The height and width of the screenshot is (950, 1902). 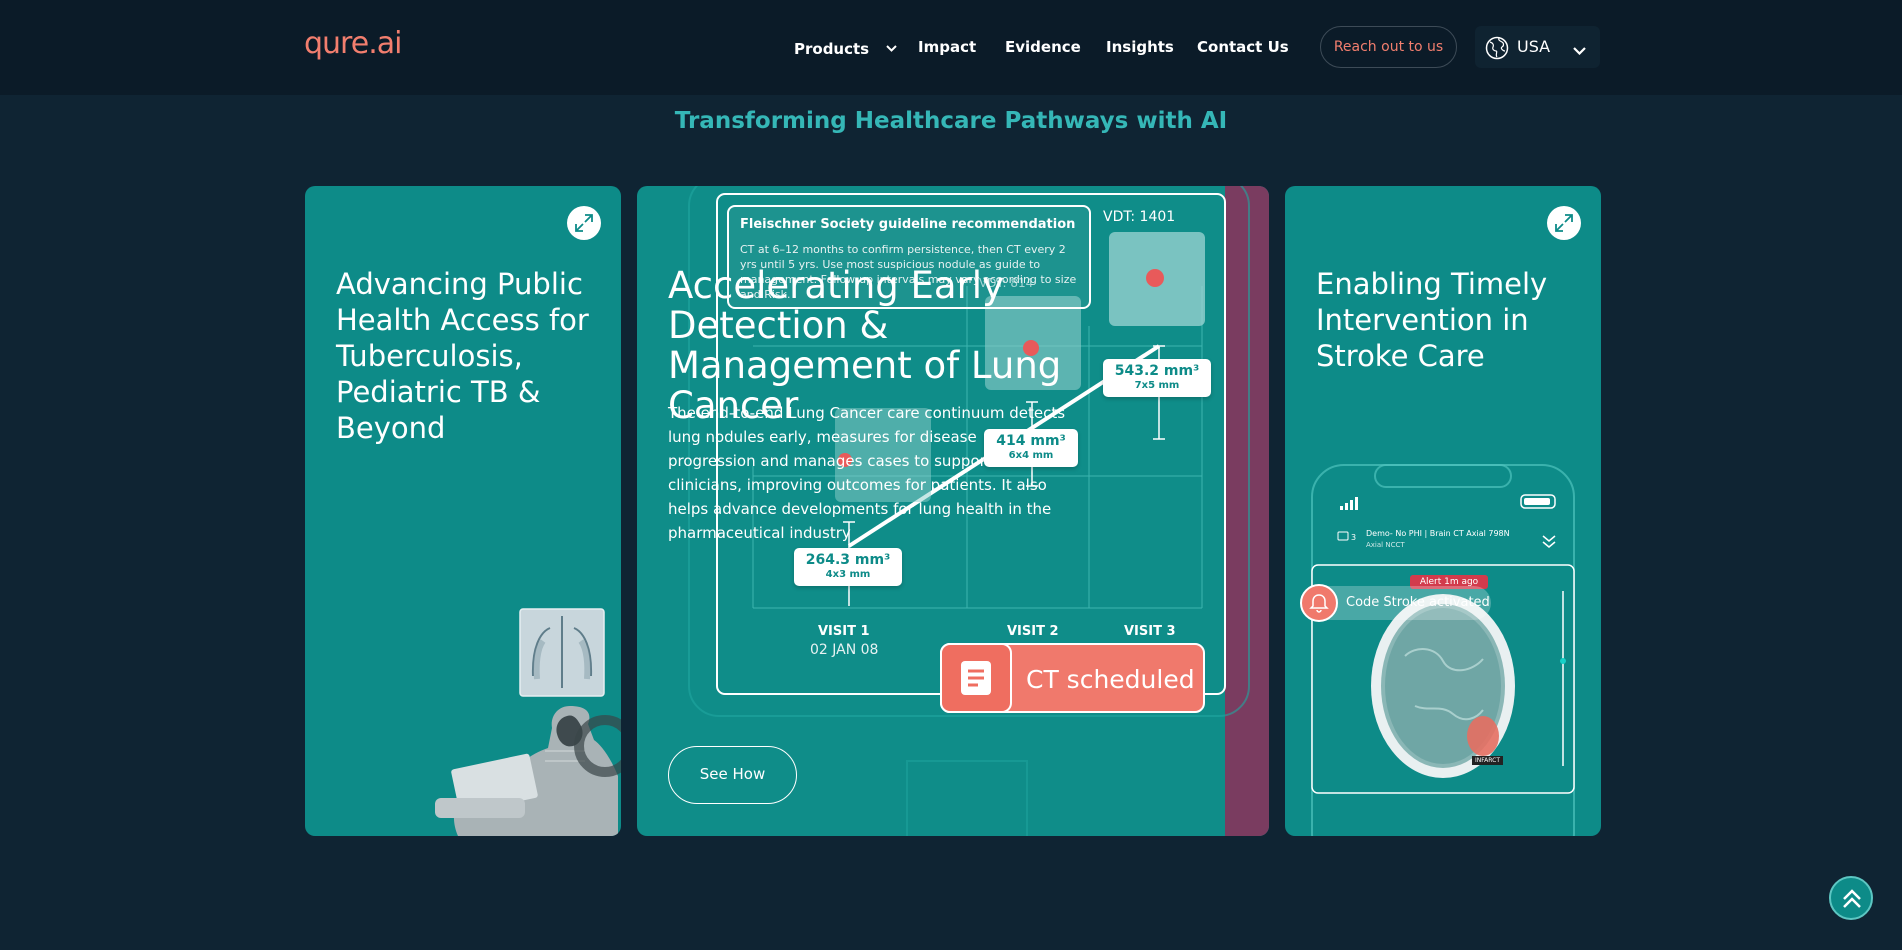 What do you see at coordinates (353, 43) in the screenshot?
I see `qure-logo: qure.ai` at bounding box center [353, 43].